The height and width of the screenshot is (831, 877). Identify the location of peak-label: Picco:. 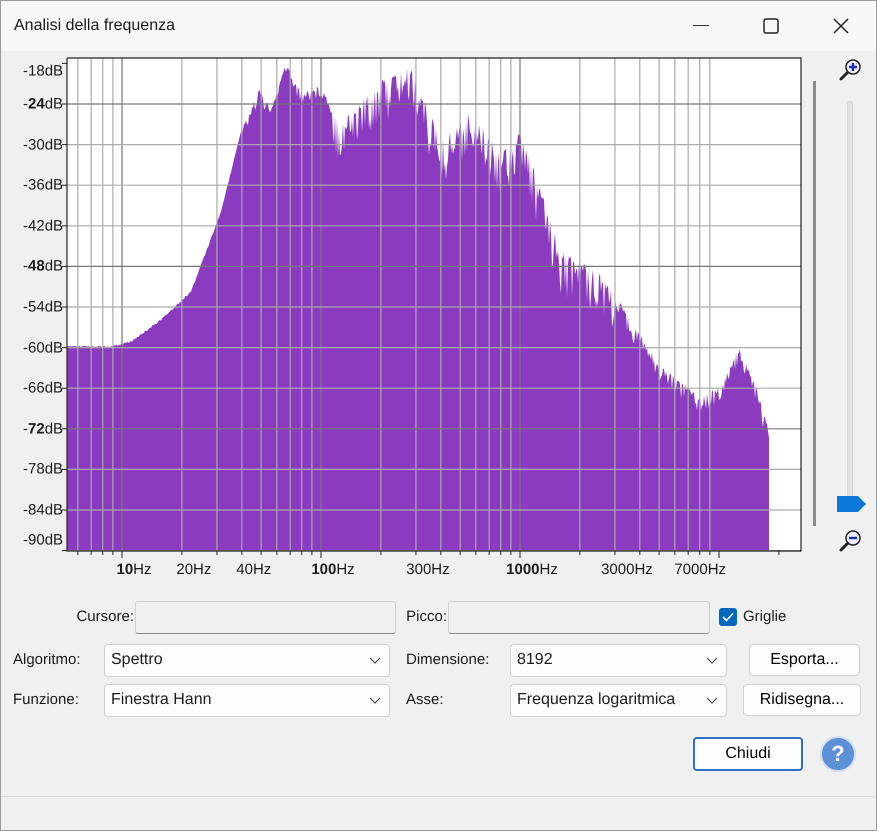
(426, 616).